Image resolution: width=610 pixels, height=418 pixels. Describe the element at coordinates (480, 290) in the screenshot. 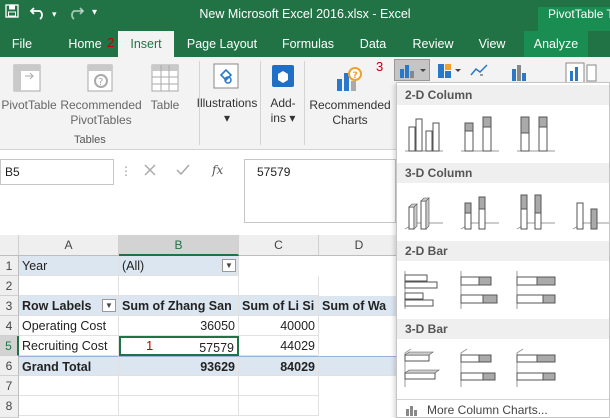

I see `stacked-bar-icon` at that location.